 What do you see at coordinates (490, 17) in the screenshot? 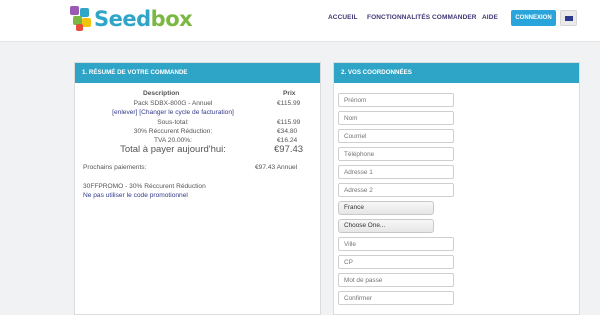
I see `nav-aide: AIDE` at bounding box center [490, 17].